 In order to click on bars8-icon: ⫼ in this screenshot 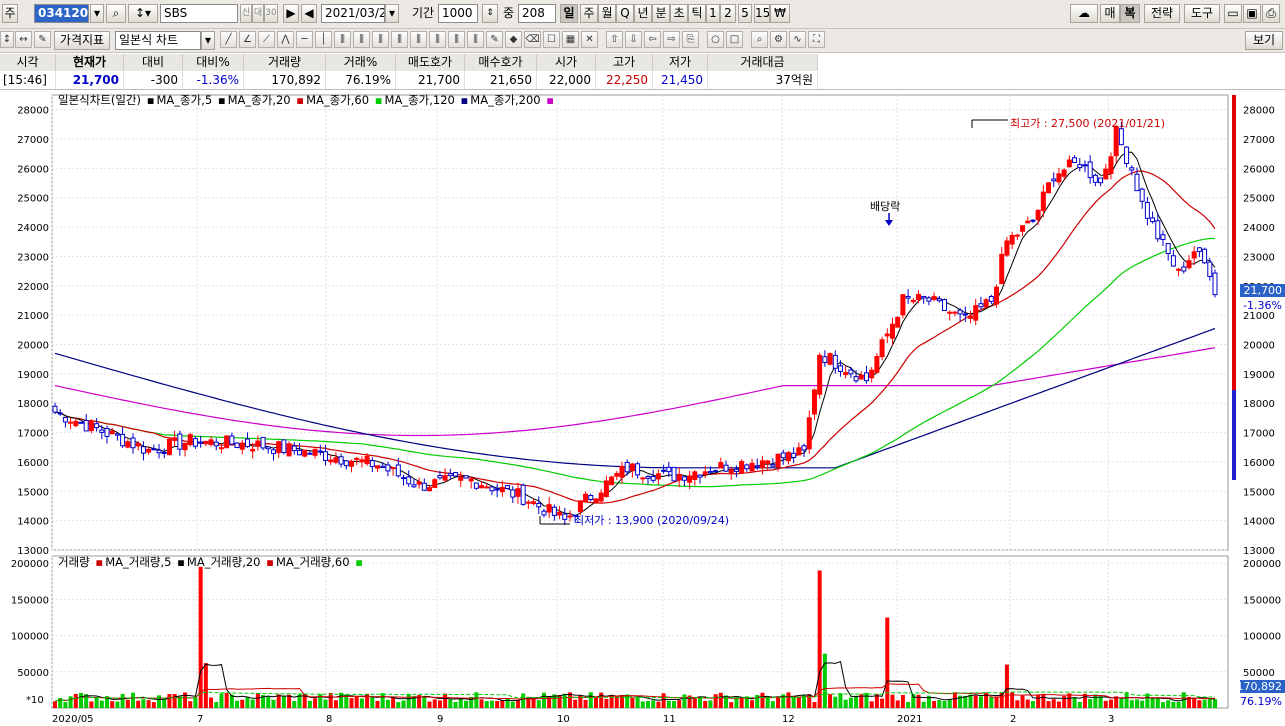, I will do `click(475, 39)`.